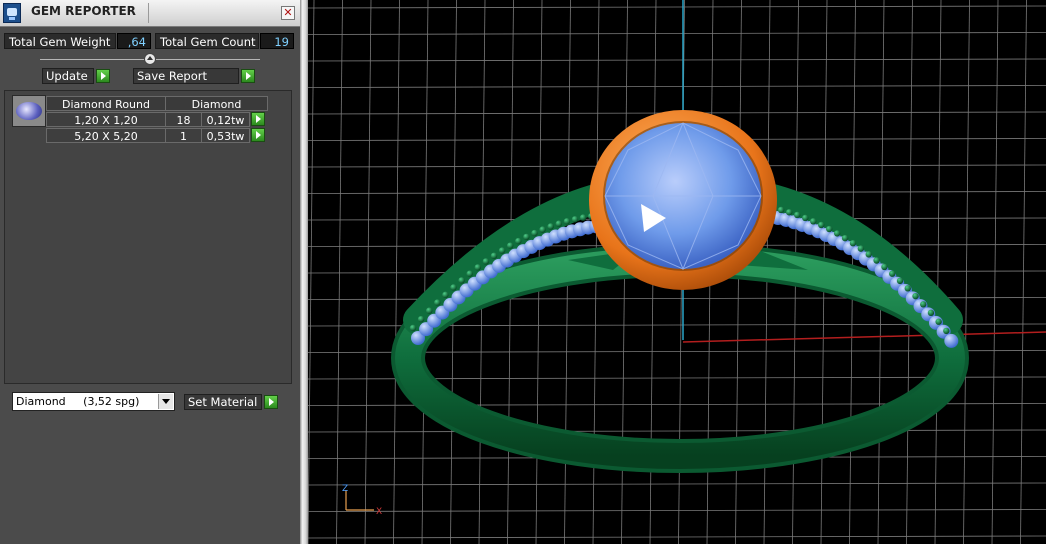 The image size is (1046, 544). What do you see at coordinates (150, 59) in the screenshot?
I see `slider-handle` at bounding box center [150, 59].